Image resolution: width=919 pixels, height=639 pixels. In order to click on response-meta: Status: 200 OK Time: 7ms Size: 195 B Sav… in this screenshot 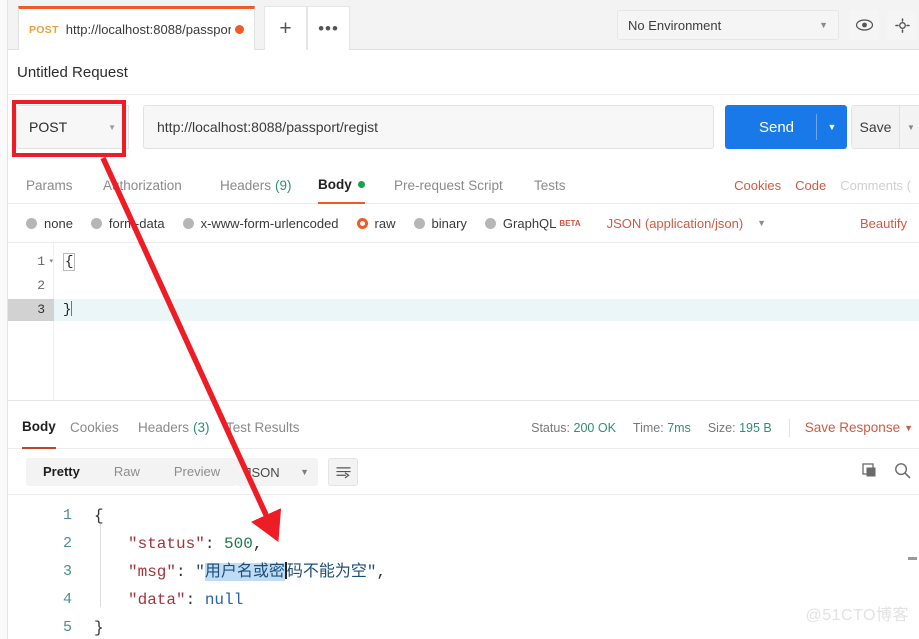, I will do `click(725, 427)`.